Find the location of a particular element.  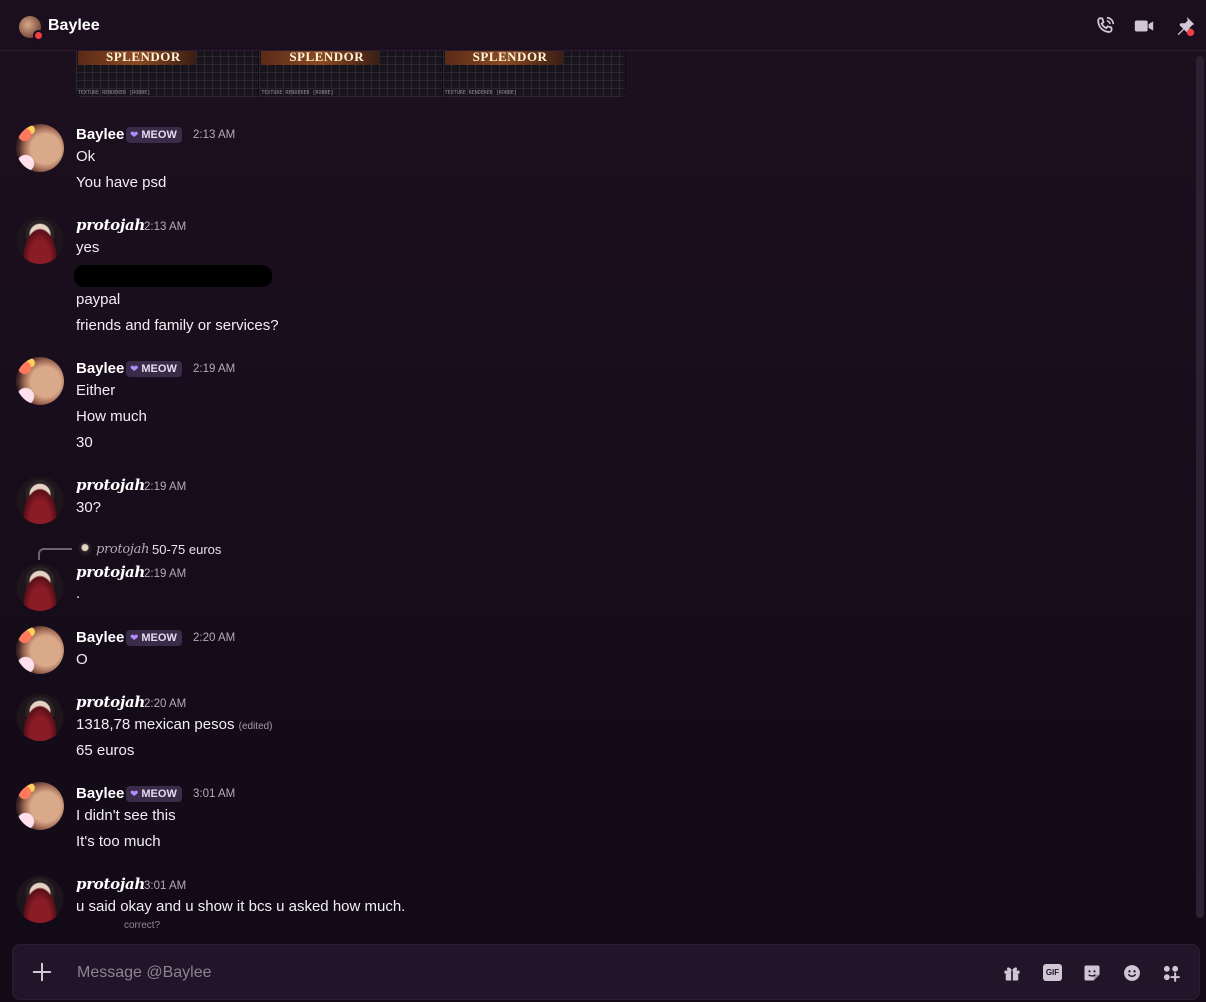

gif-label: GIF is located at coordinates (1052, 972).